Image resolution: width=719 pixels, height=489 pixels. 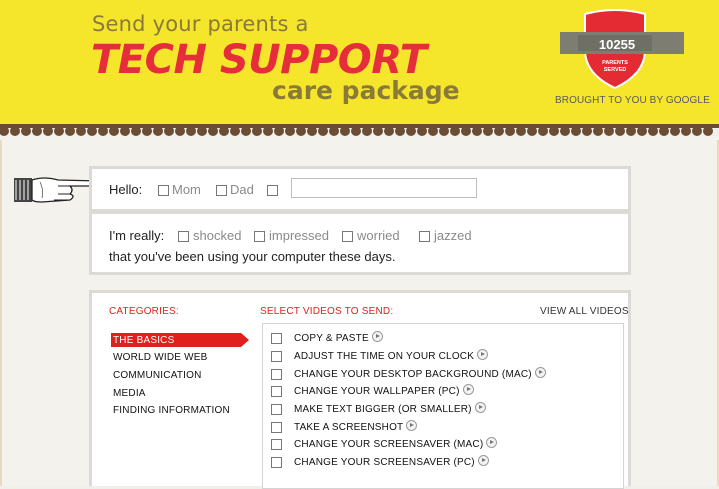 I want to click on worried-checkbox, so click(x=347, y=236).